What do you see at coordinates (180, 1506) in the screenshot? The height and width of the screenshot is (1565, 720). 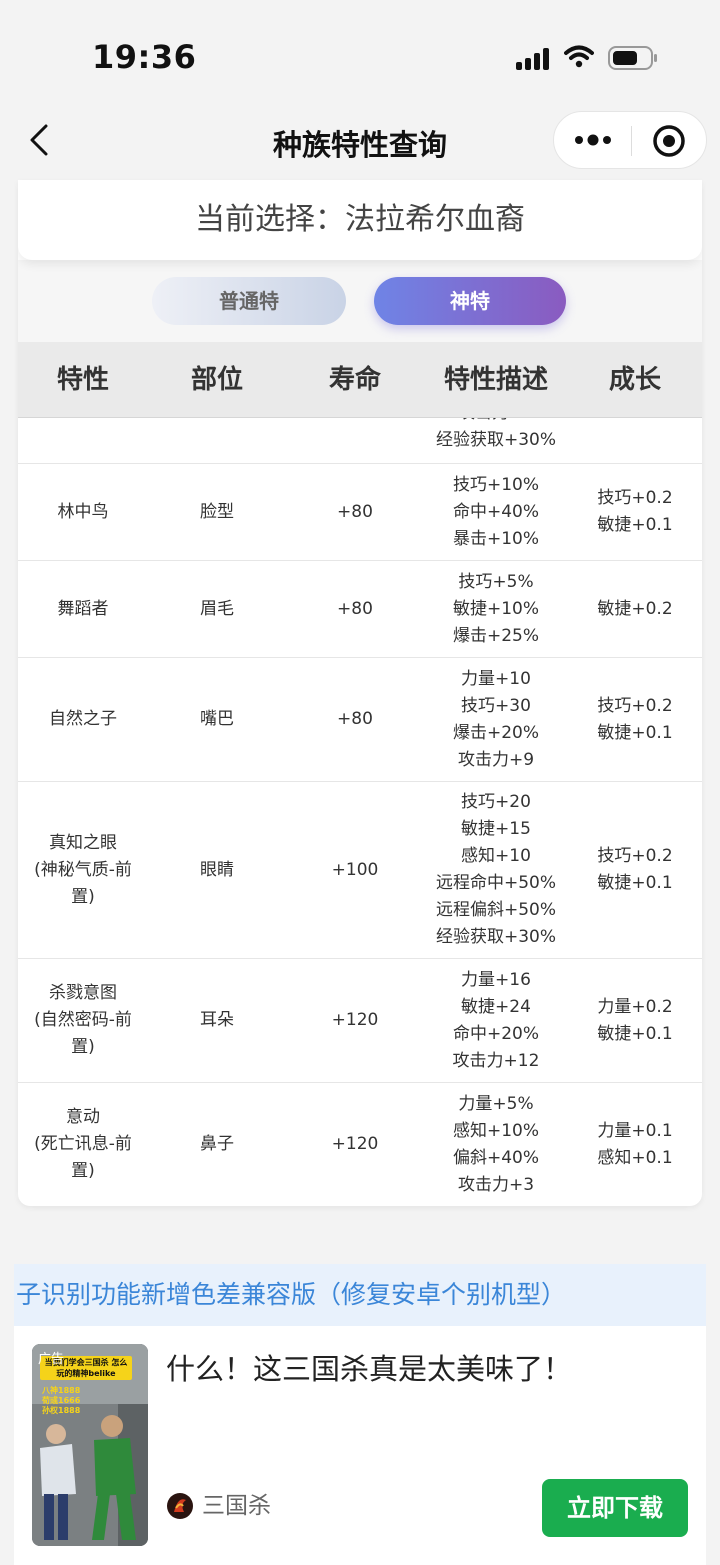 I see `game-logo-icon` at bounding box center [180, 1506].